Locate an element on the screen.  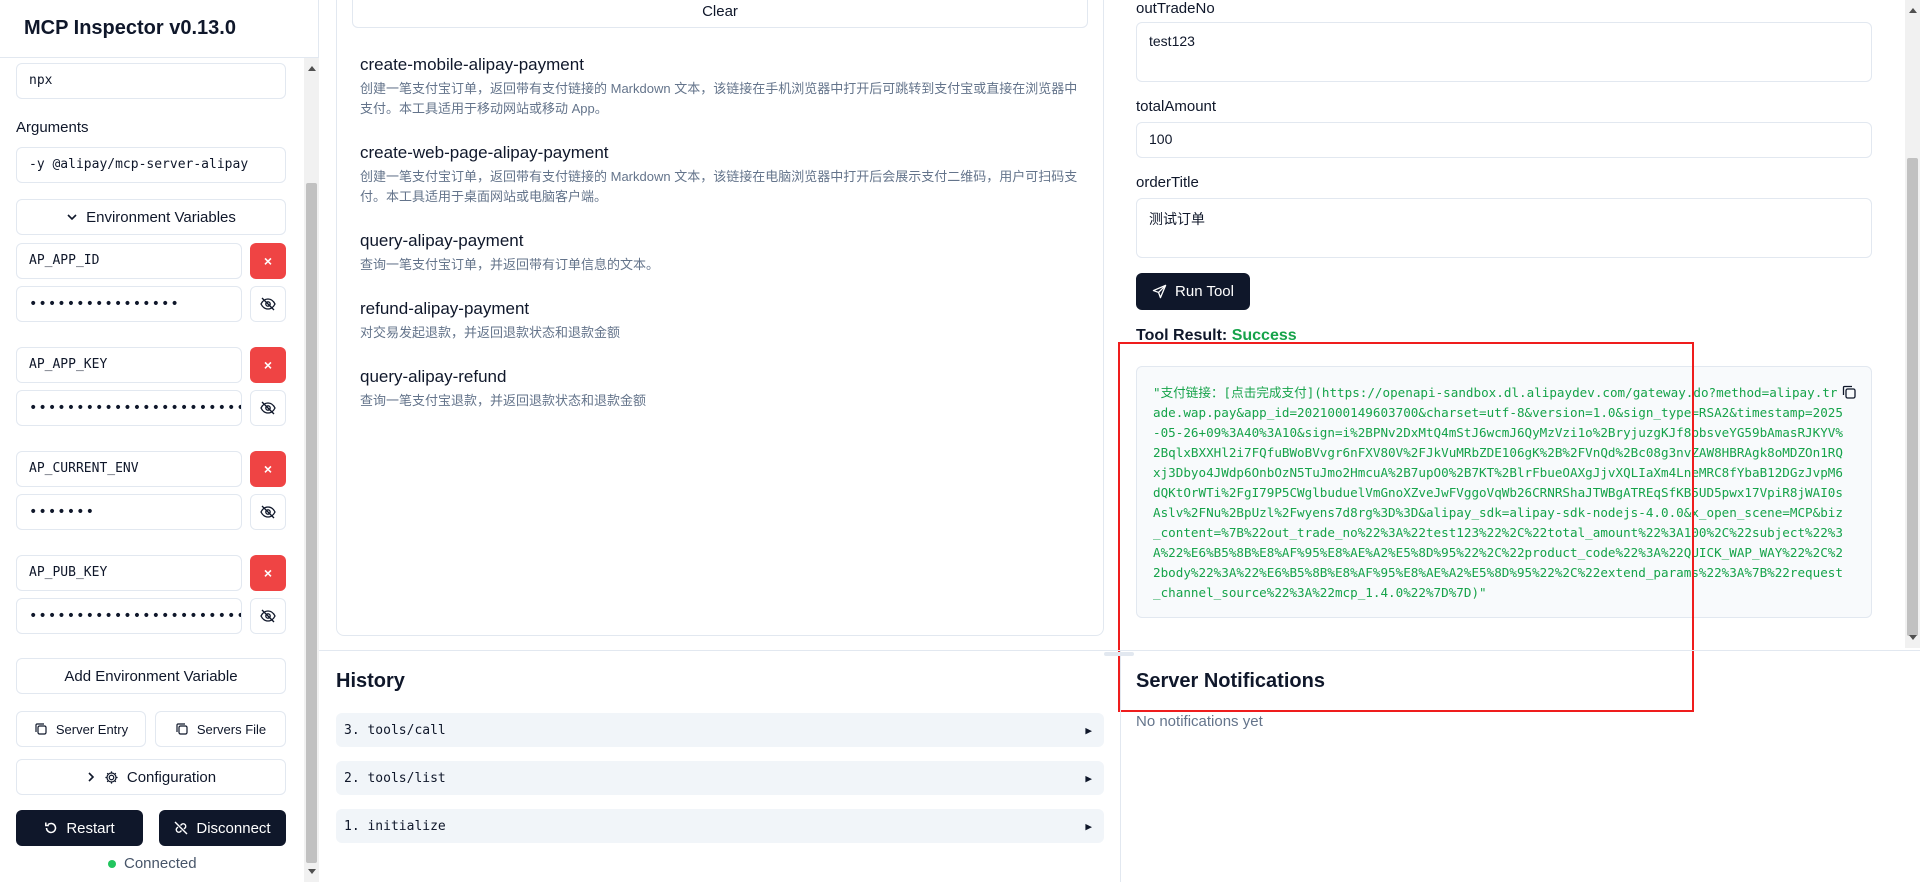
status-dot-icon is located at coordinates (112, 863).